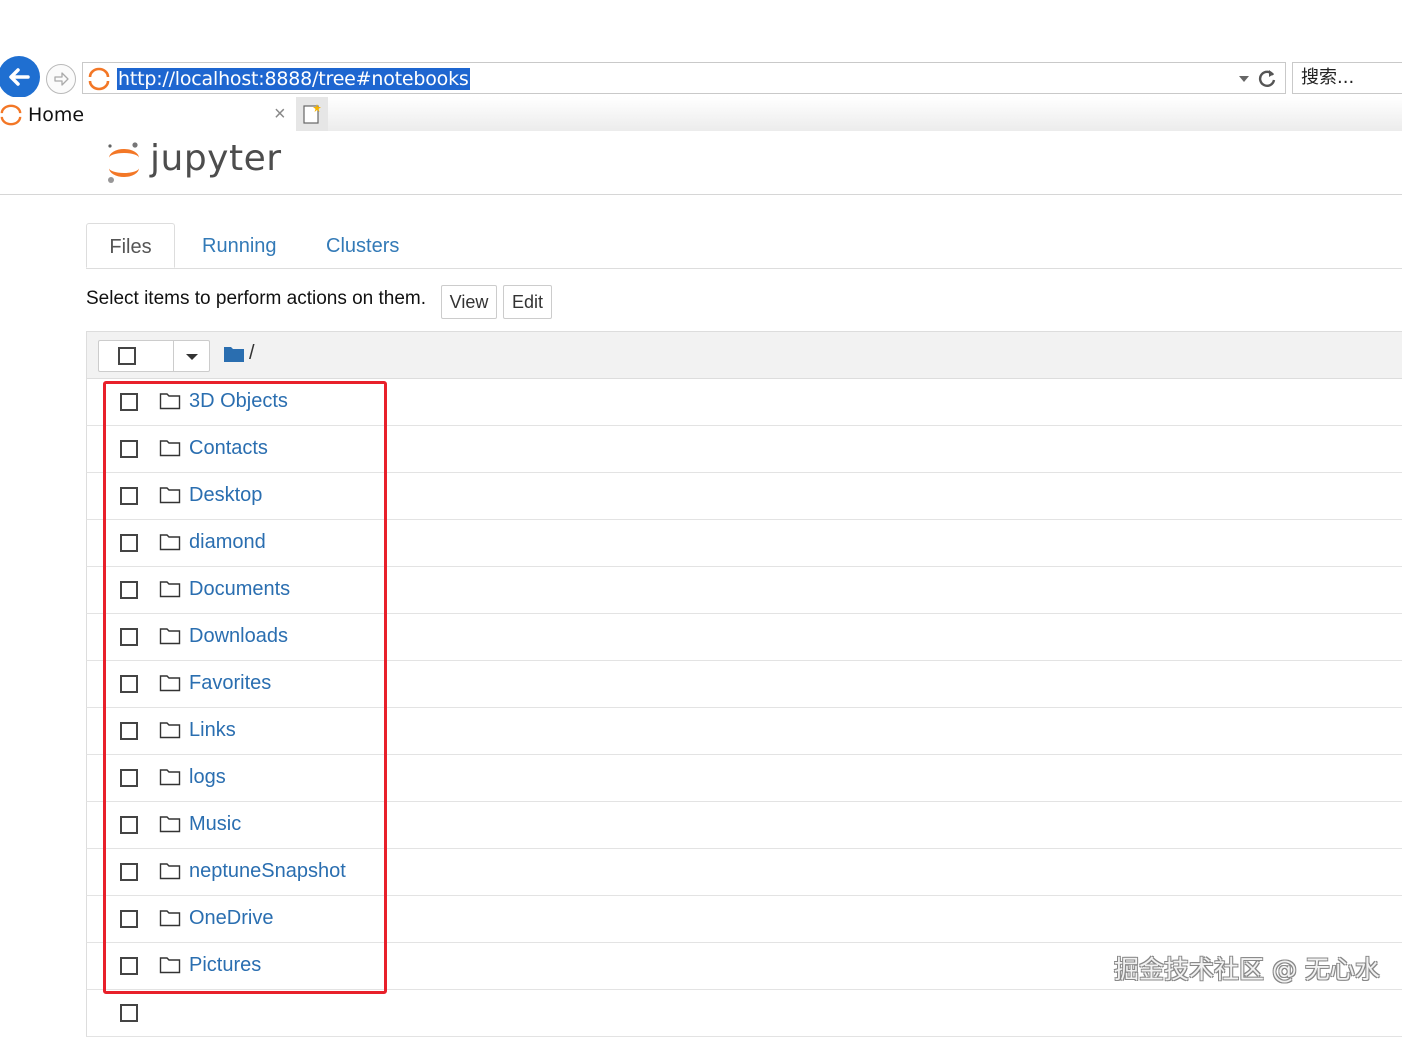 The height and width of the screenshot is (1037, 1402). Describe the element at coordinates (238, 636) in the screenshot. I see `folder-link: Downloads` at that location.